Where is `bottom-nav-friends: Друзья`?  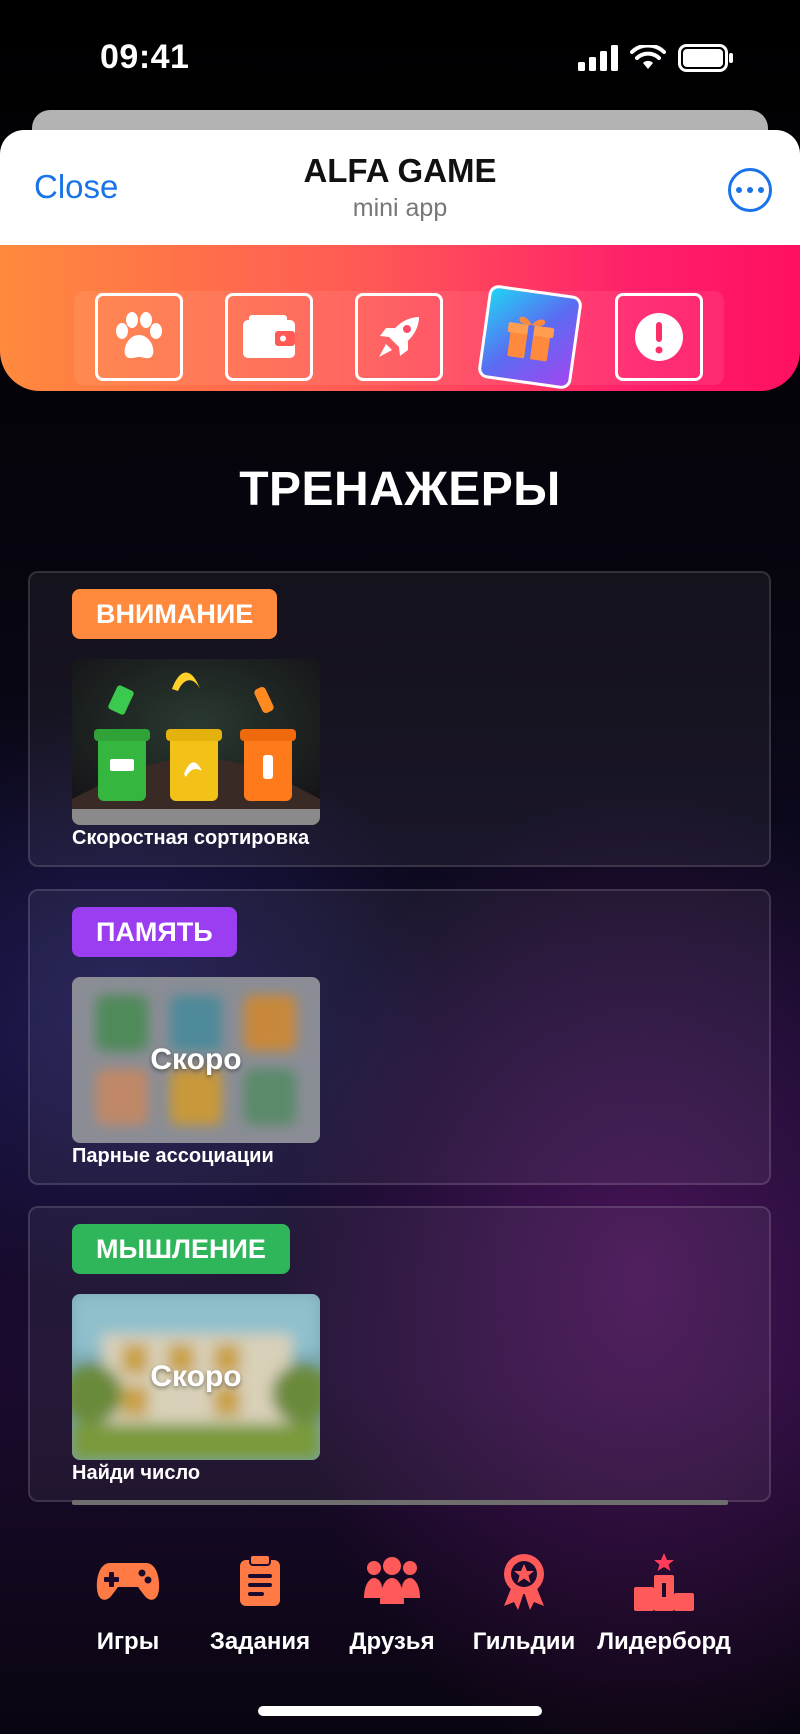
bottom-nav-friends: Друзья is located at coordinates (392, 1601).